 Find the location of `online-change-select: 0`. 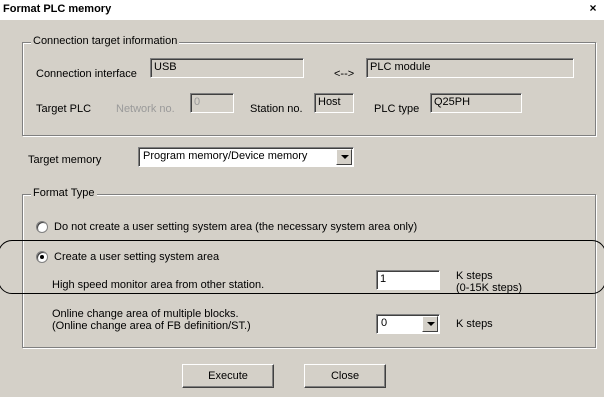

online-change-select: 0 is located at coordinates (408, 324).